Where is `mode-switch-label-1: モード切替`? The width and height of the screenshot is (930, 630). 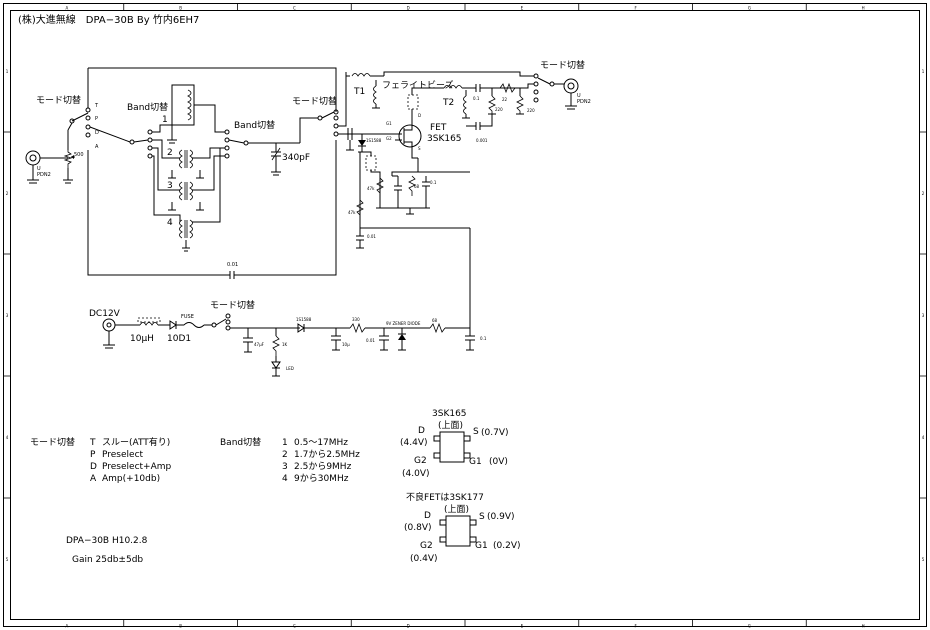 mode-switch-label-1: モード切替 is located at coordinates (58, 100).